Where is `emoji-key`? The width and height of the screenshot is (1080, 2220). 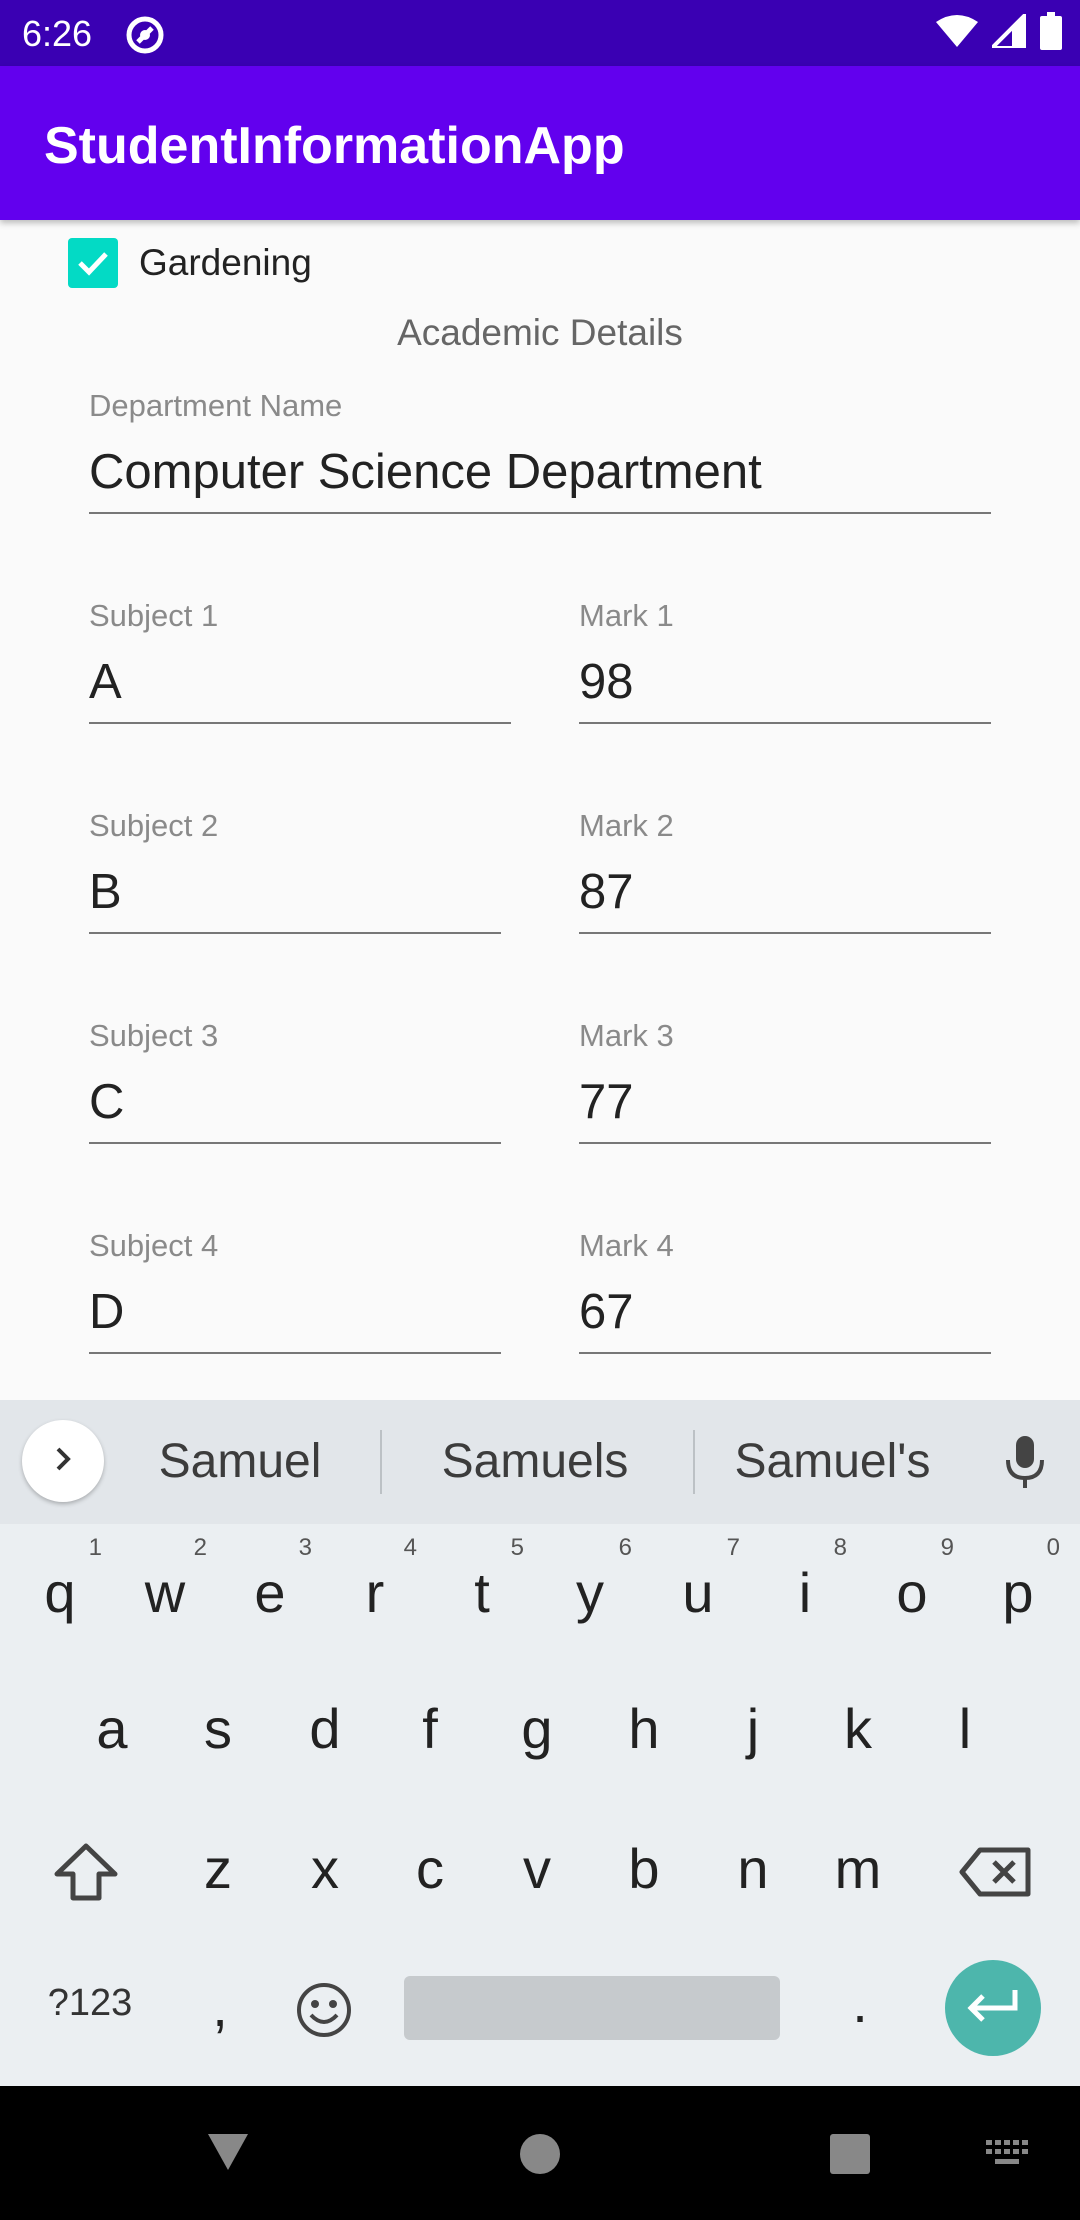
emoji-key is located at coordinates (324, 2012).